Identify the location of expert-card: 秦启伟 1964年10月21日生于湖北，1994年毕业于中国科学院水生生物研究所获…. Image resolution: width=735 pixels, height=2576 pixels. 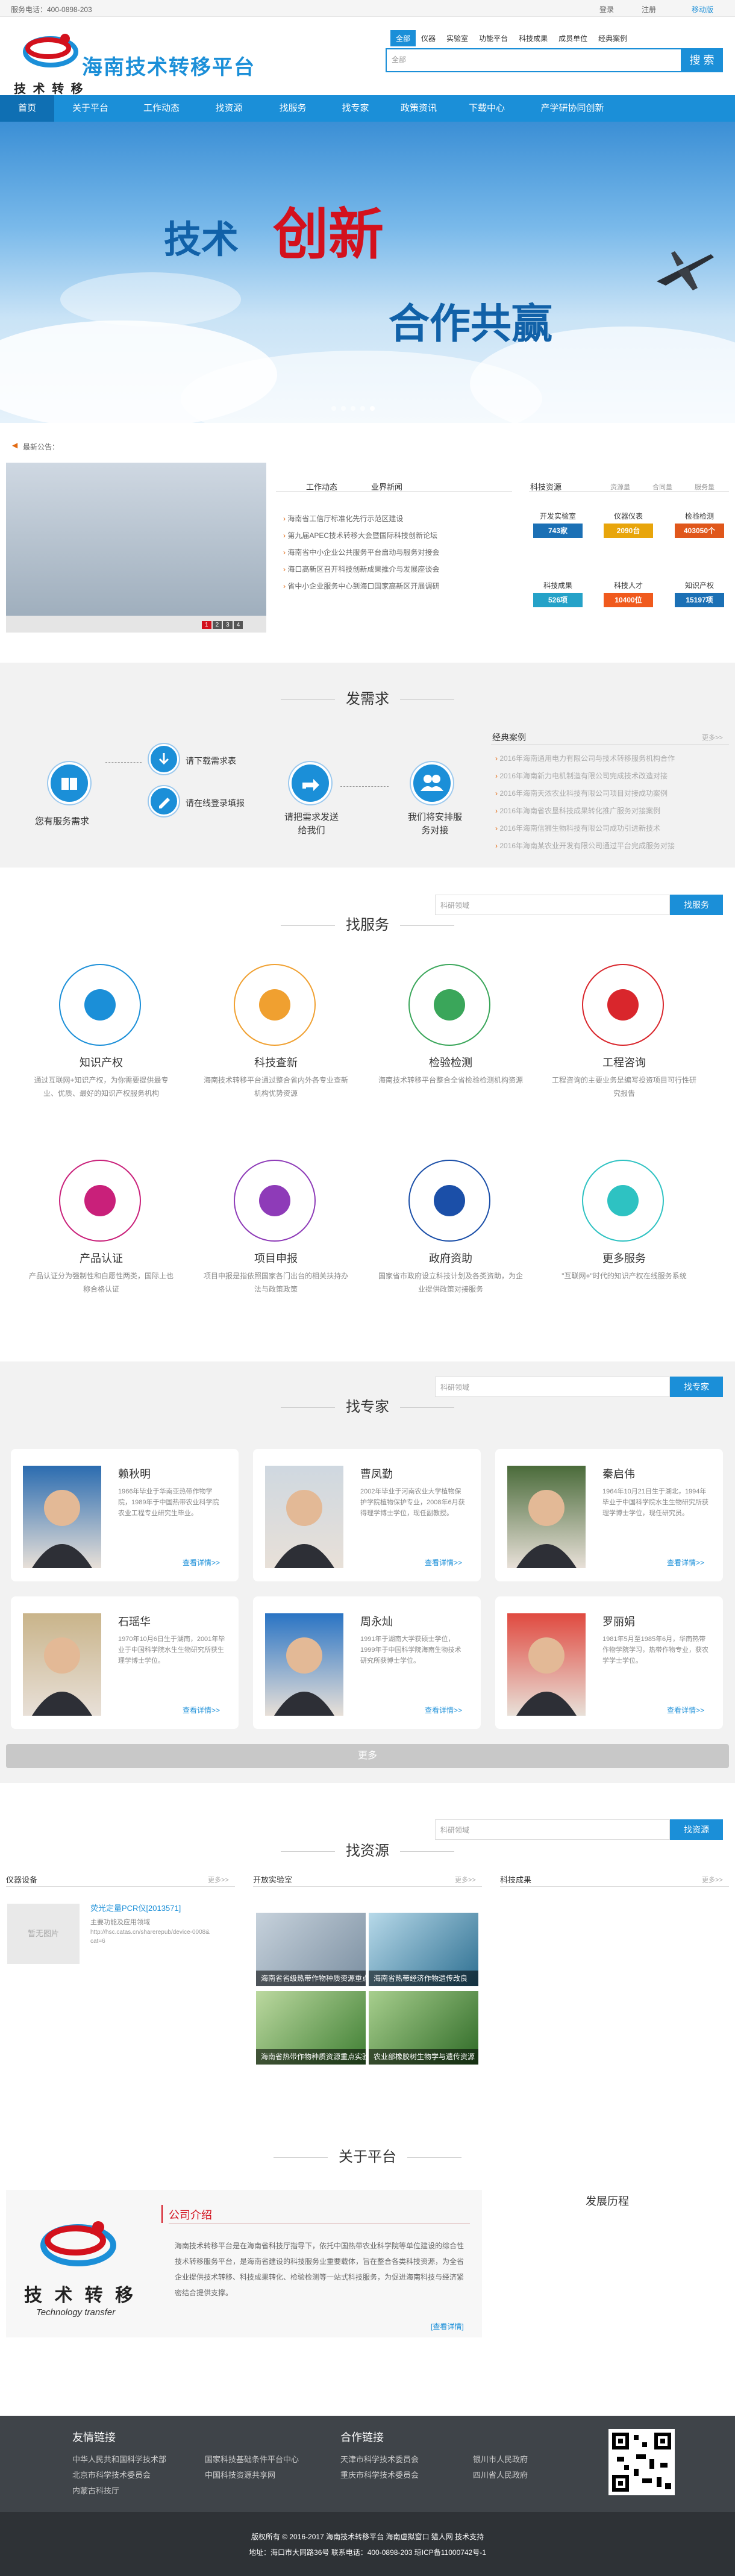
(609, 1515).